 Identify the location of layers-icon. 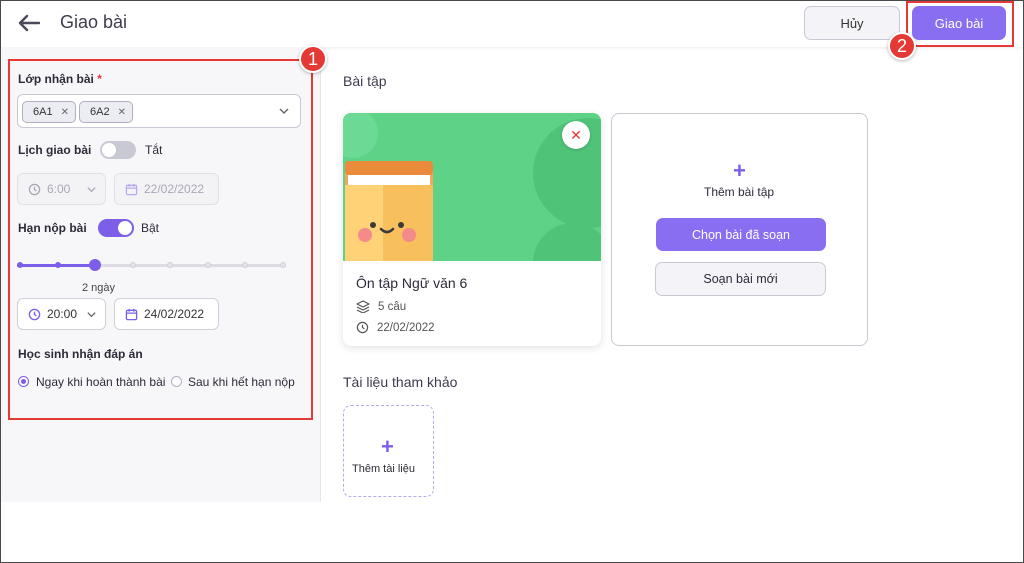
(363, 306).